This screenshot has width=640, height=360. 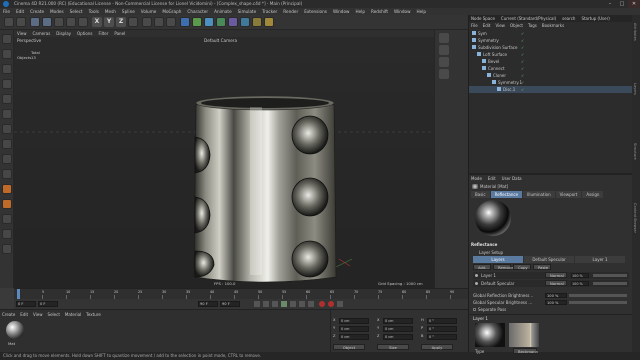 I want to click on toggle-views-icon, so click(x=444, y=74).